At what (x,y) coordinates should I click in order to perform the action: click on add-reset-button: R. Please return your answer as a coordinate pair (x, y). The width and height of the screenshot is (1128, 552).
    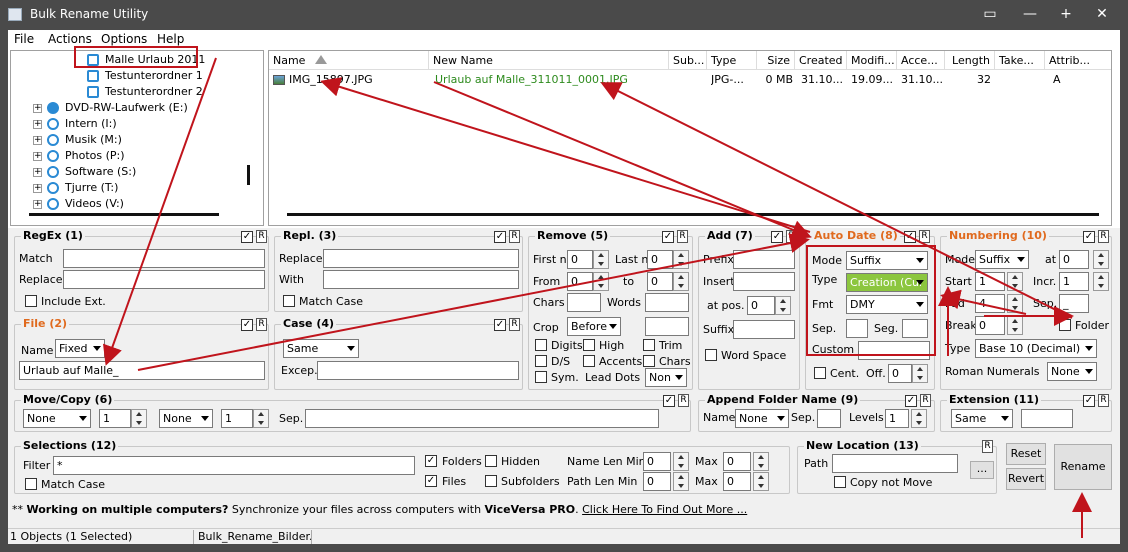
    Looking at the image, I should click on (791, 236).